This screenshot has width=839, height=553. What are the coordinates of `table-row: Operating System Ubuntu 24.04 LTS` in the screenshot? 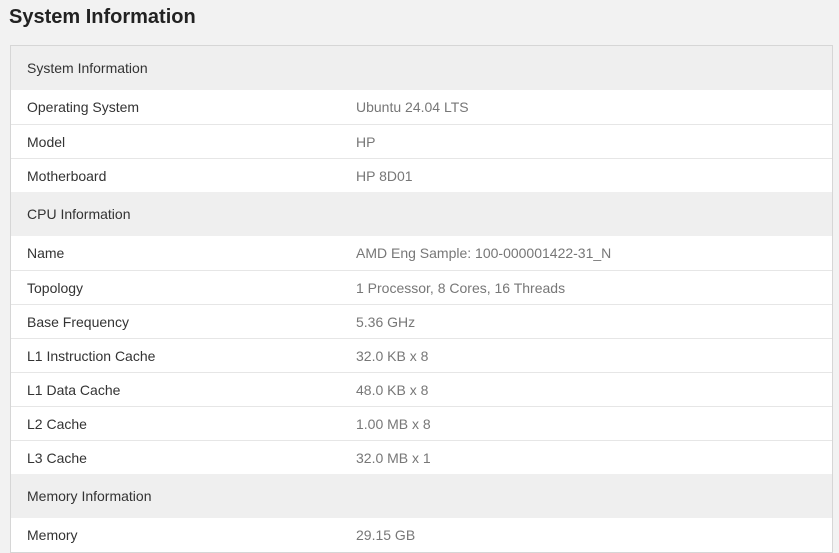 It's located at (421, 107).